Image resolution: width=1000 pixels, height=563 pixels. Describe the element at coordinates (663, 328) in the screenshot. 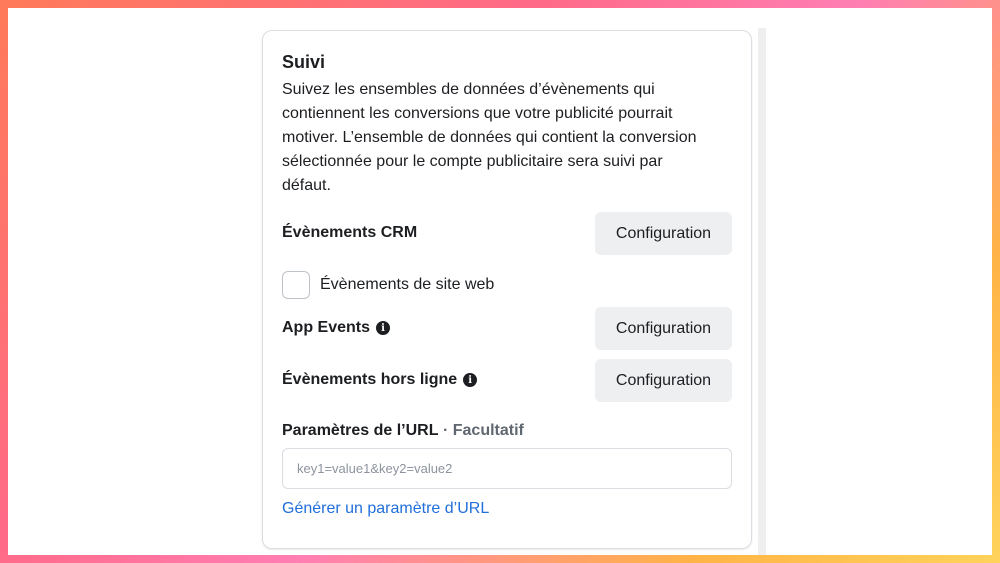

I see `app-events-configuration-button: Configuration` at that location.